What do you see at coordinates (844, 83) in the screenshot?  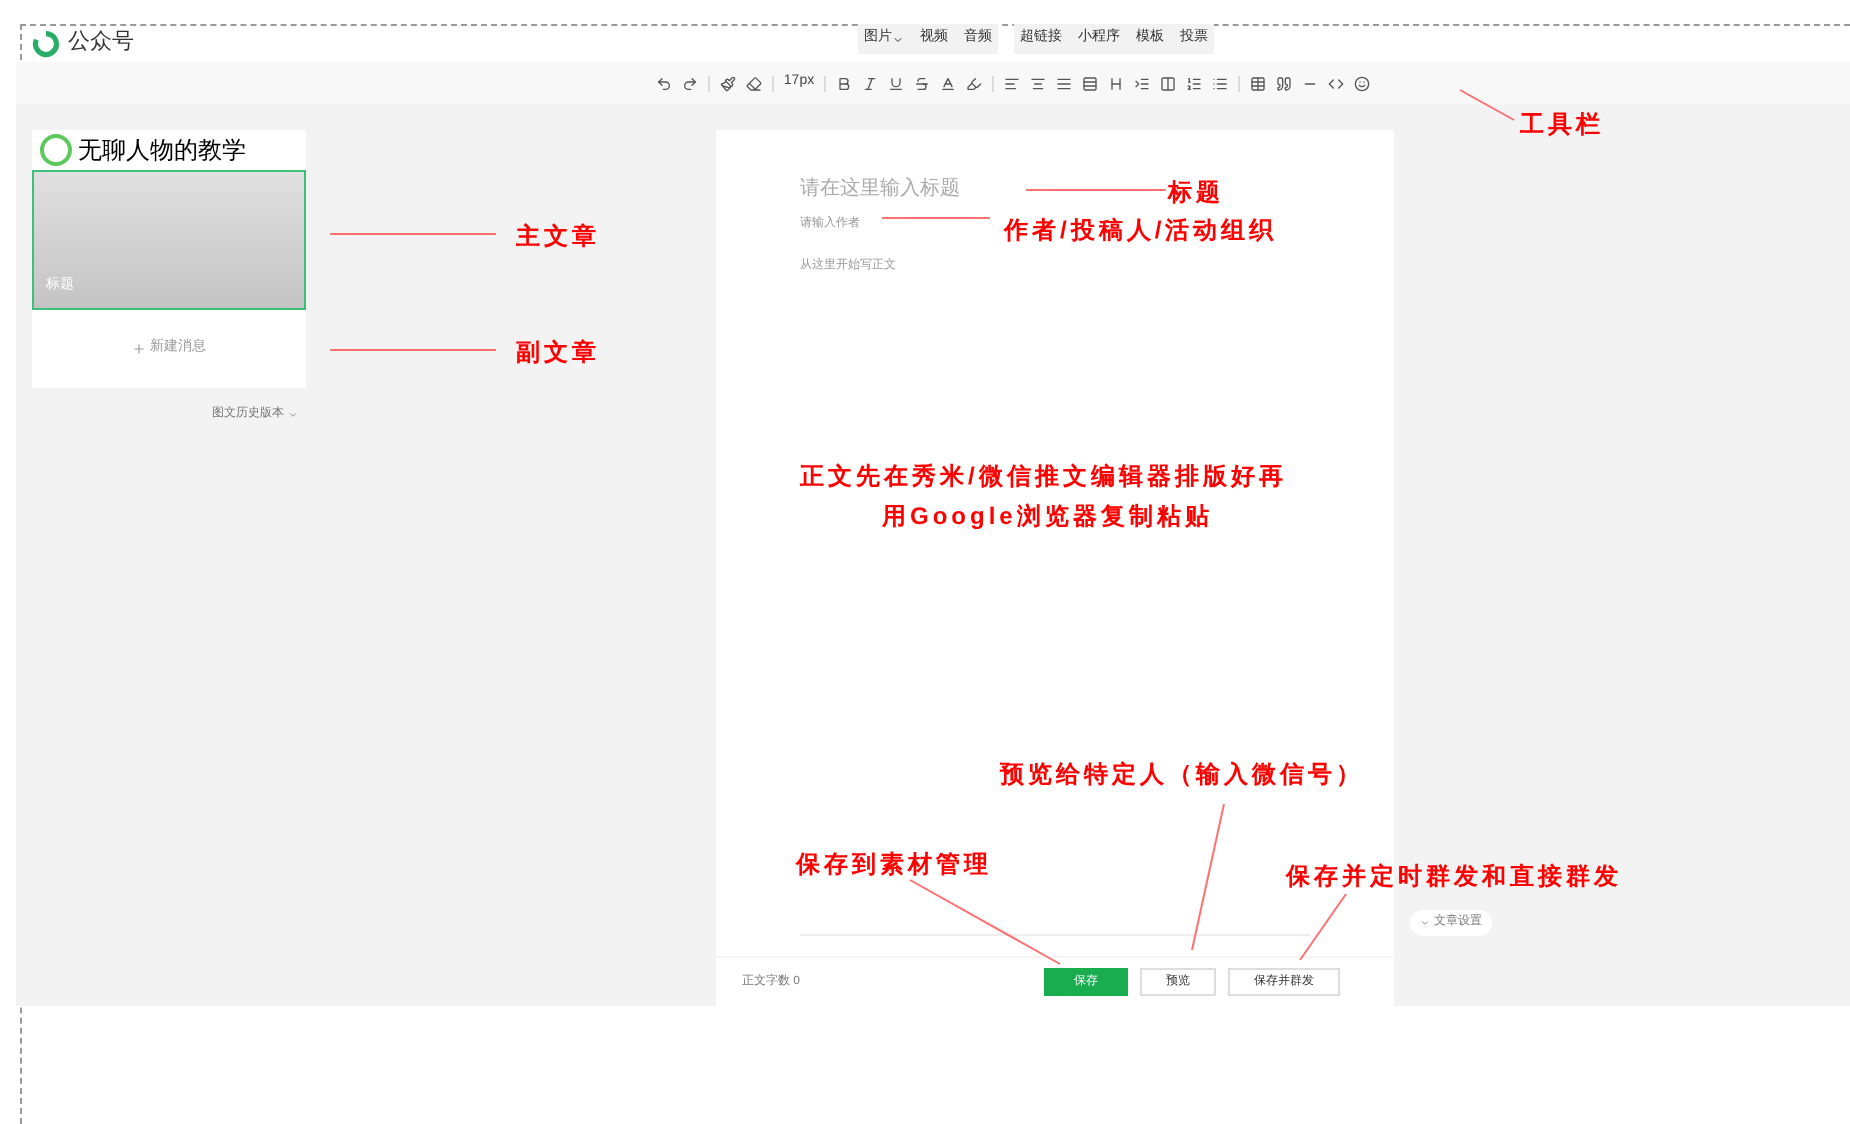 I see `bold-icon` at bounding box center [844, 83].